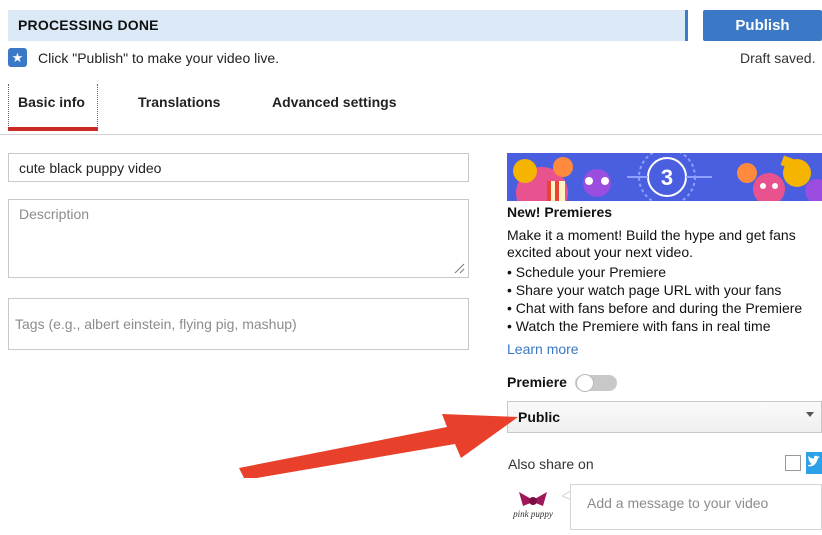 The height and width of the screenshot is (535, 822). Describe the element at coordinates (378, 446) in the screenshot. I see `annotation-arrow-icon` at that location.